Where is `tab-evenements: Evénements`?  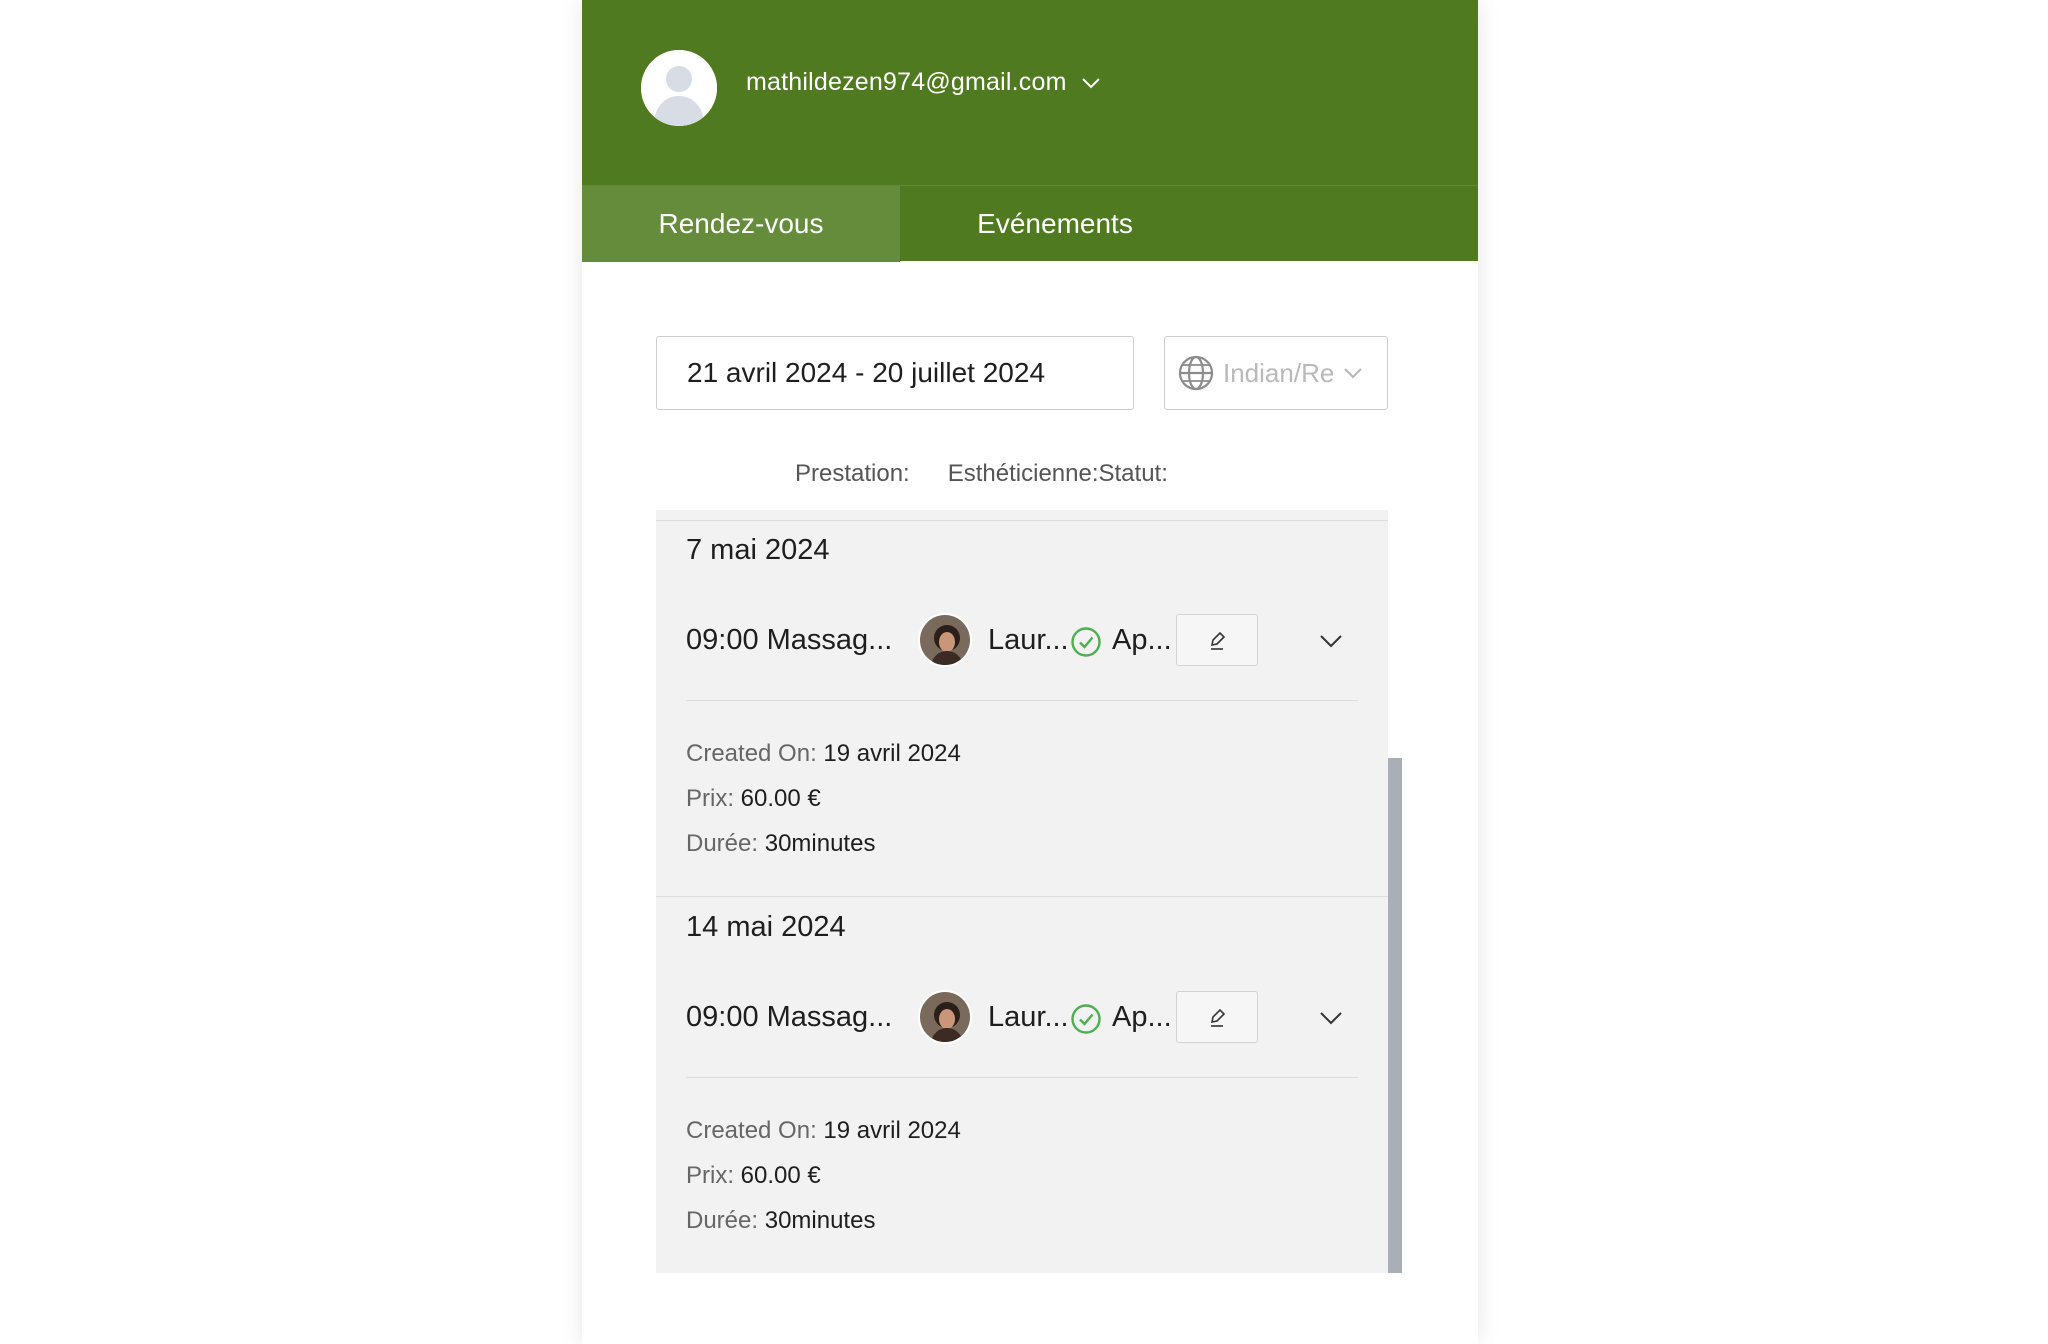
tab-evenements: Evénements is located at coordinates (1055, 224).